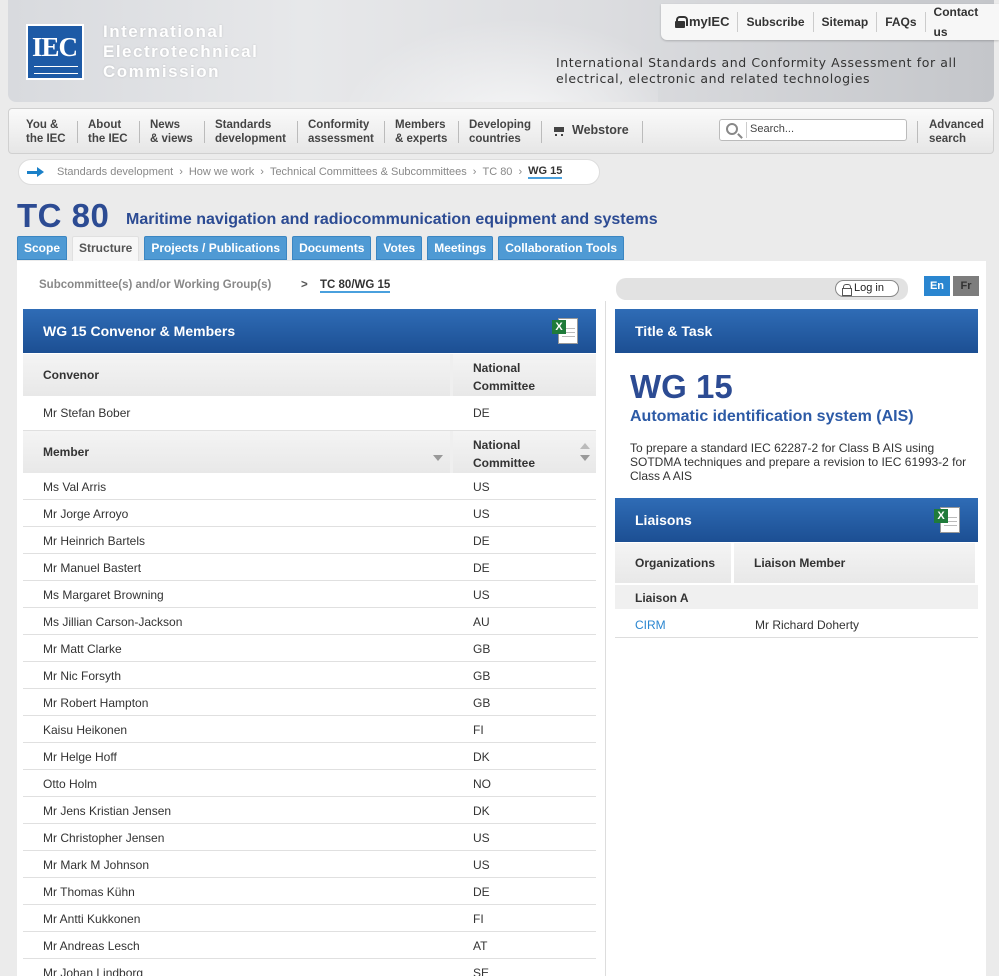 The image size is (999, 976). Describe the element at coordinates (966, 286) in the screenshot. I see `lang-fr-button: Fr` at that location.